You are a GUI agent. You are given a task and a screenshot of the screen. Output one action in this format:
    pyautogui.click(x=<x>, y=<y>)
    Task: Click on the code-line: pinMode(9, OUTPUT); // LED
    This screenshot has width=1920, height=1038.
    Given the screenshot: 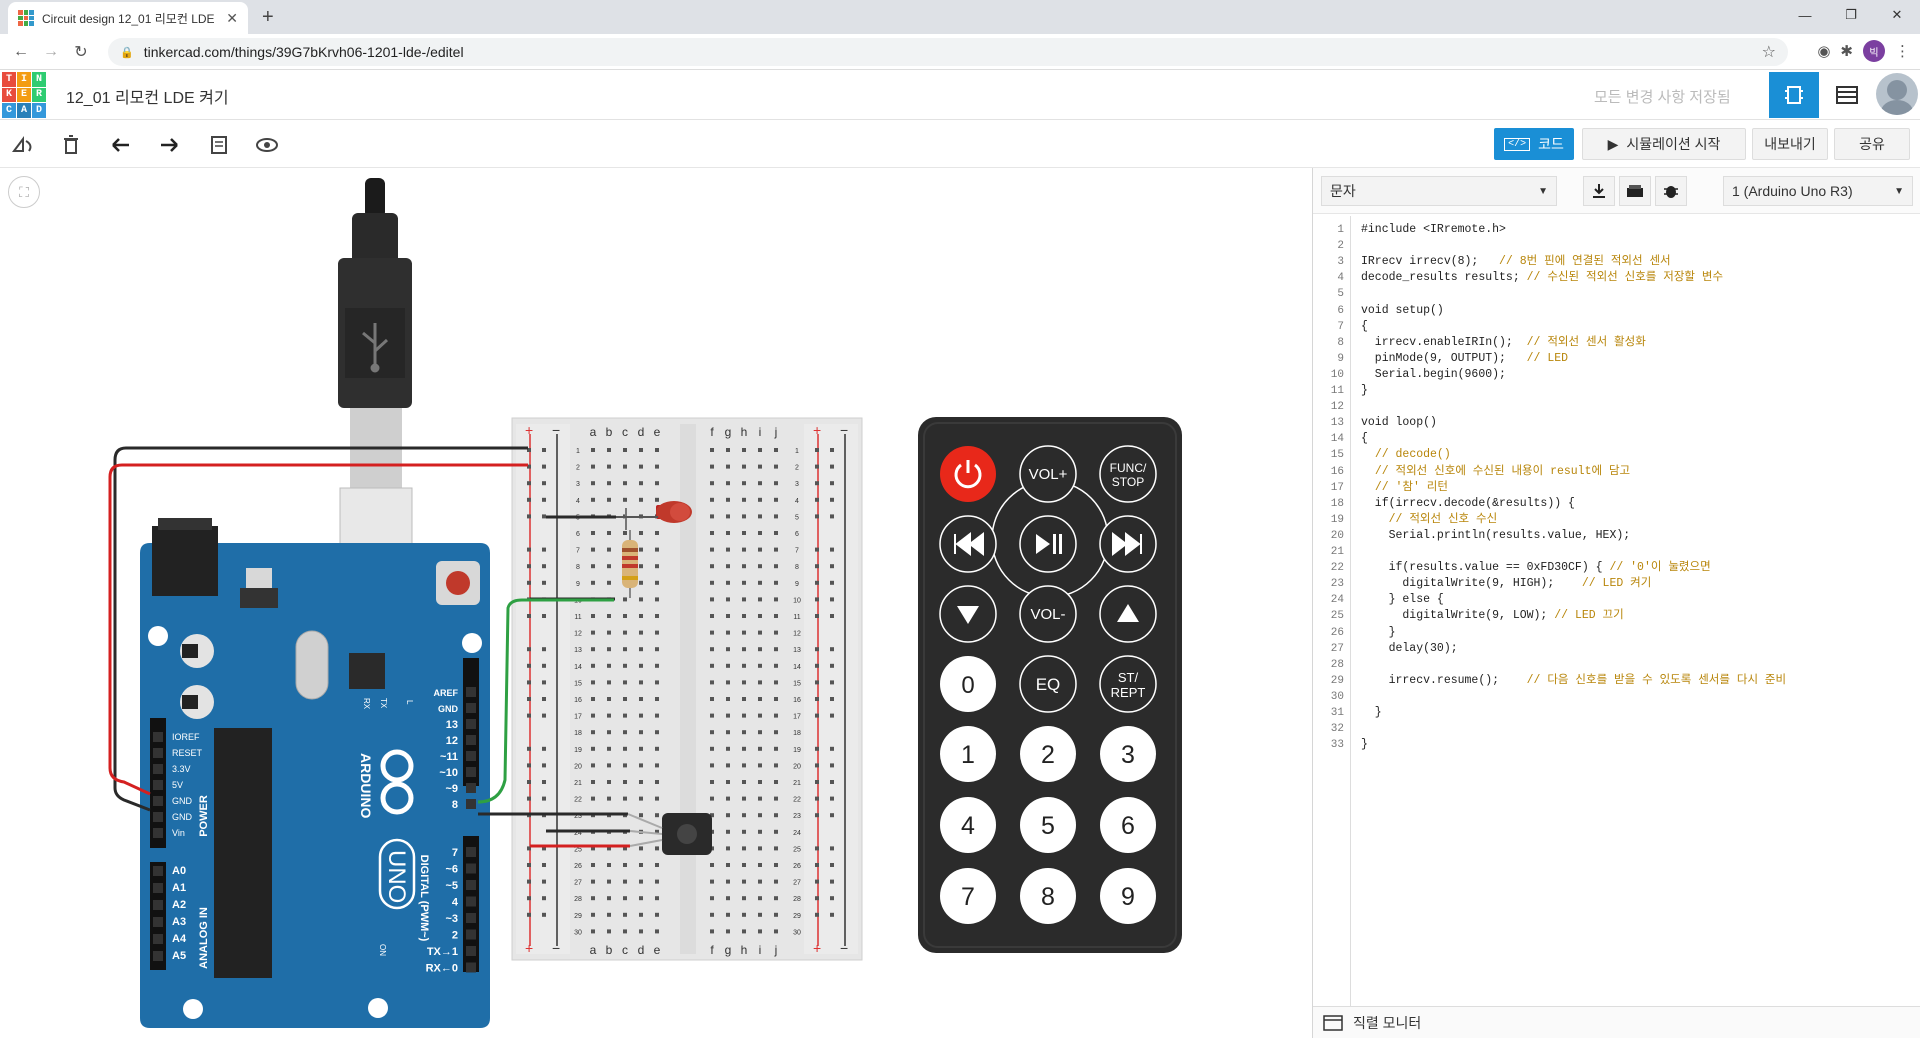 What is the action you would take?
    pyautogui.click(x=1464, y=359)
    